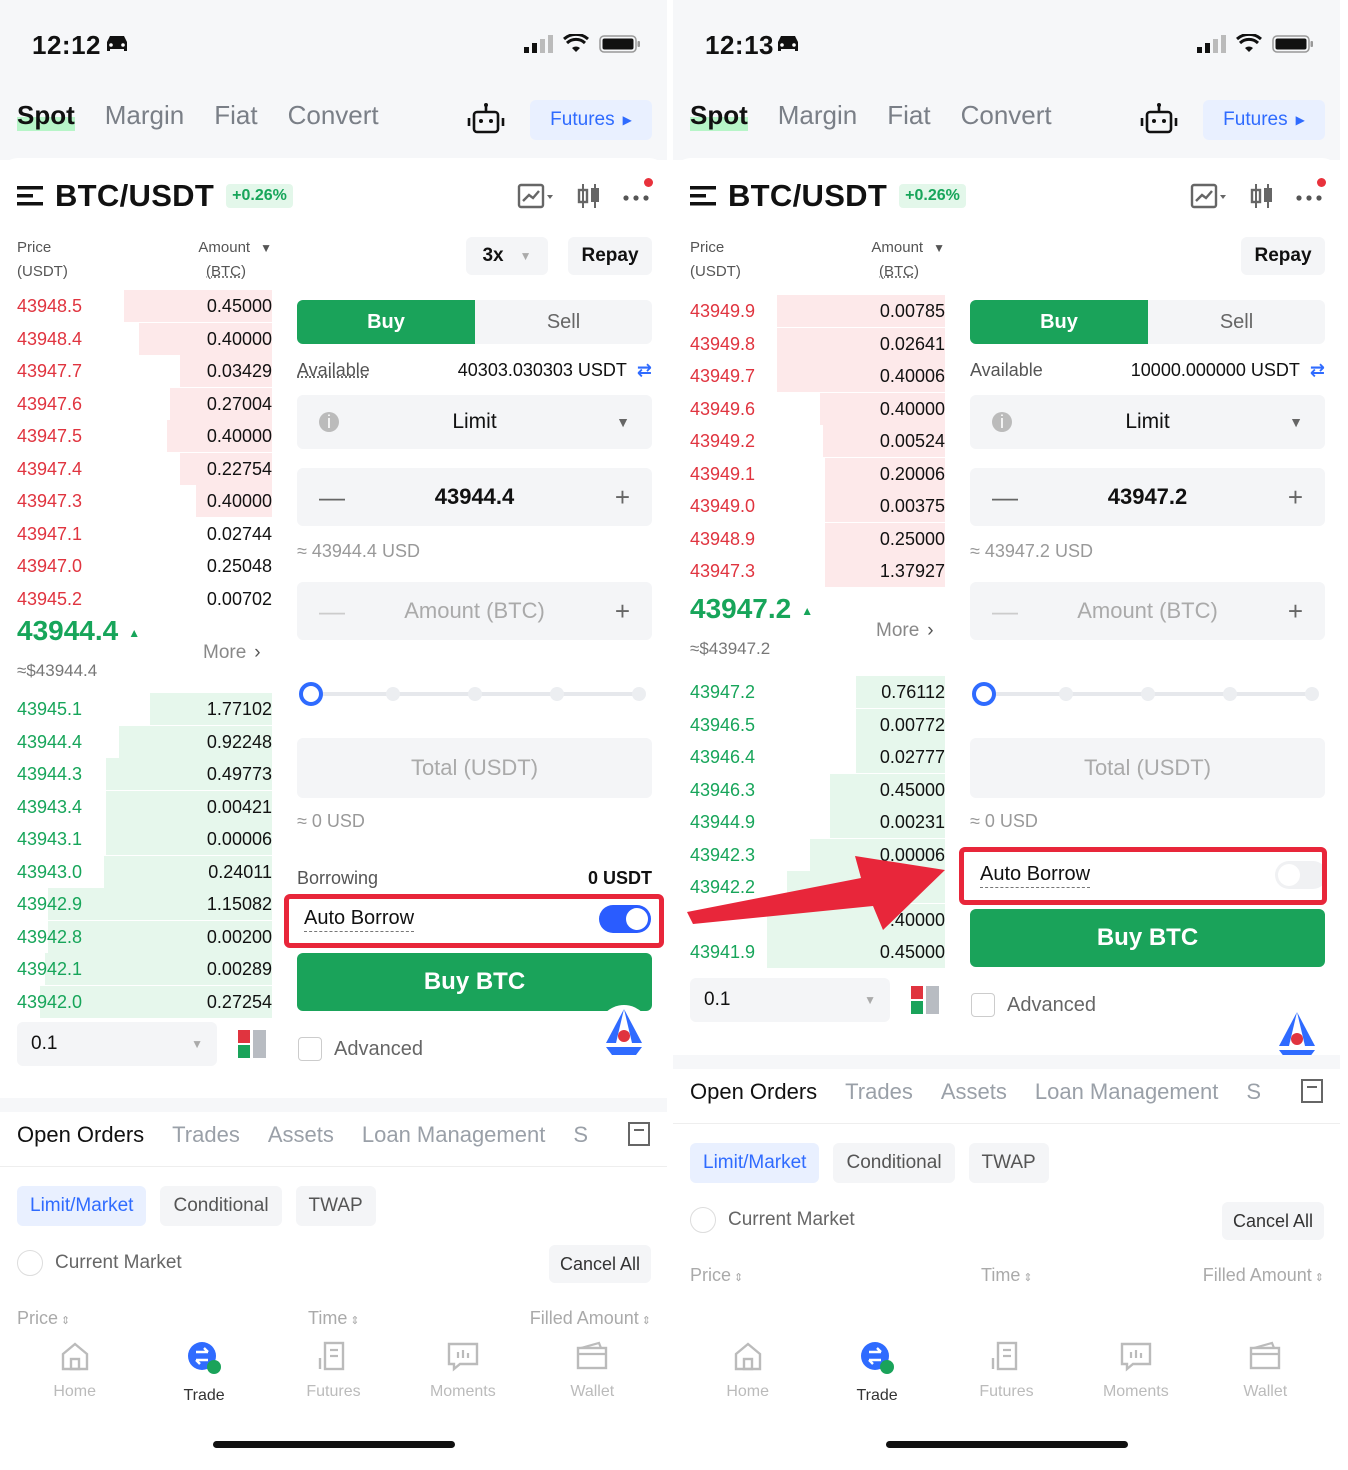  Describe the element at coordinates (144, 839) in the screenshot. I see `bid-row: 43943.1 0.00006` at that location.